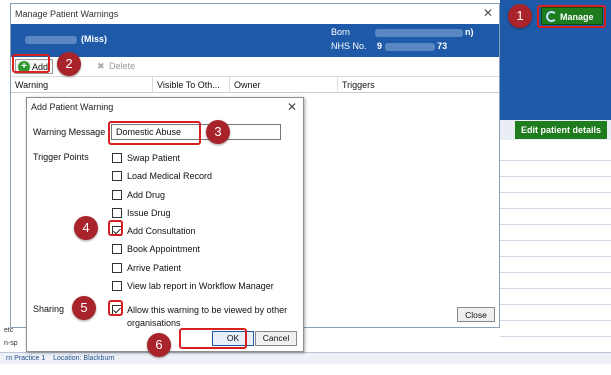 The width and height of the screenshot is (611, 375). I want to click on born-field: Born n), so click(402, 32).